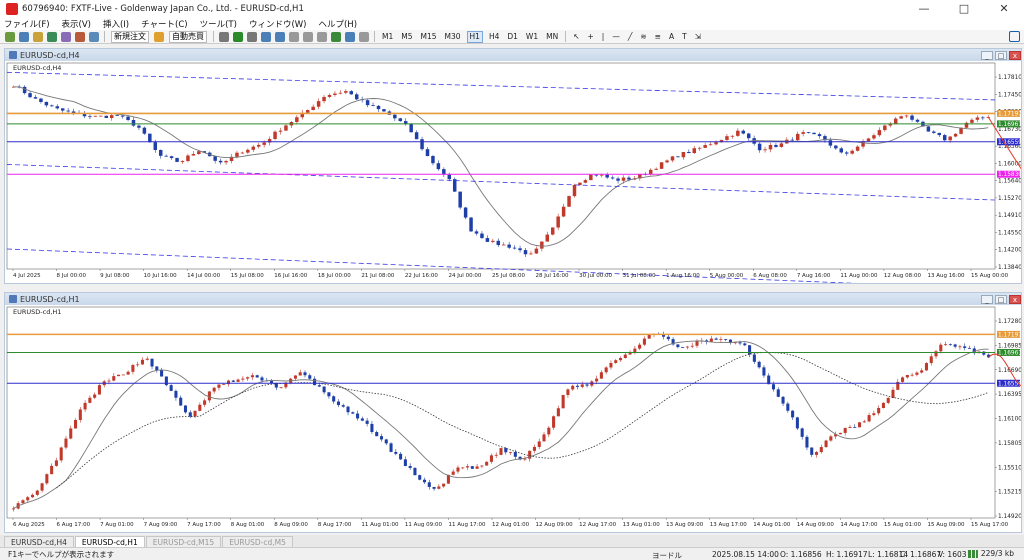 This screenshot has height=560, width=1024. Describe the element at coordinates (10, 36) in the screenshot. I see `new-chart-icon` at that location.